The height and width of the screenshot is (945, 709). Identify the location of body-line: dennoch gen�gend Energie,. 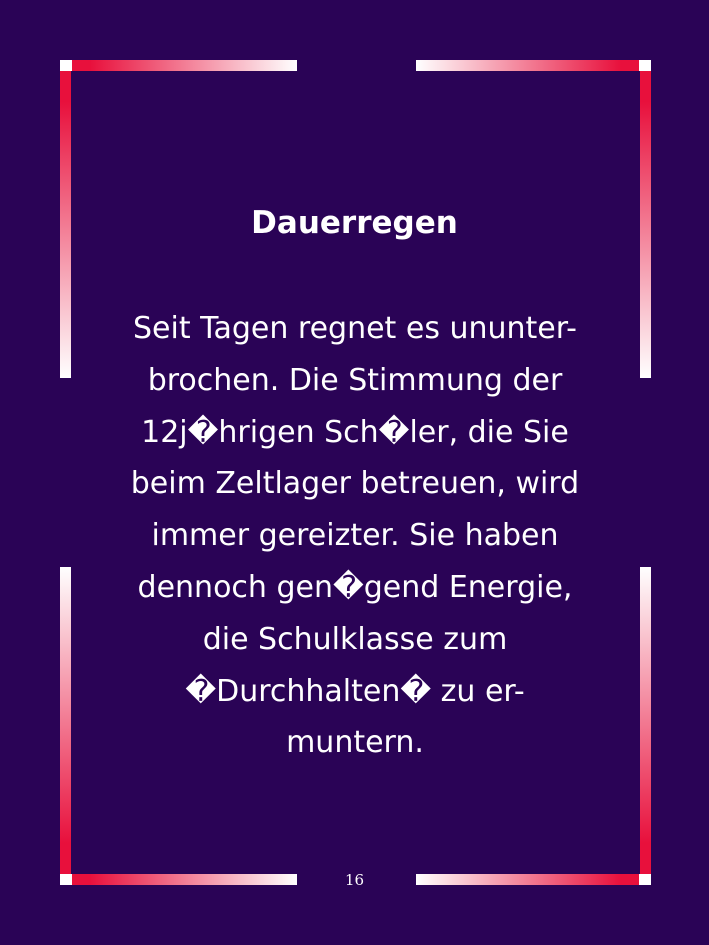
(355, 587).